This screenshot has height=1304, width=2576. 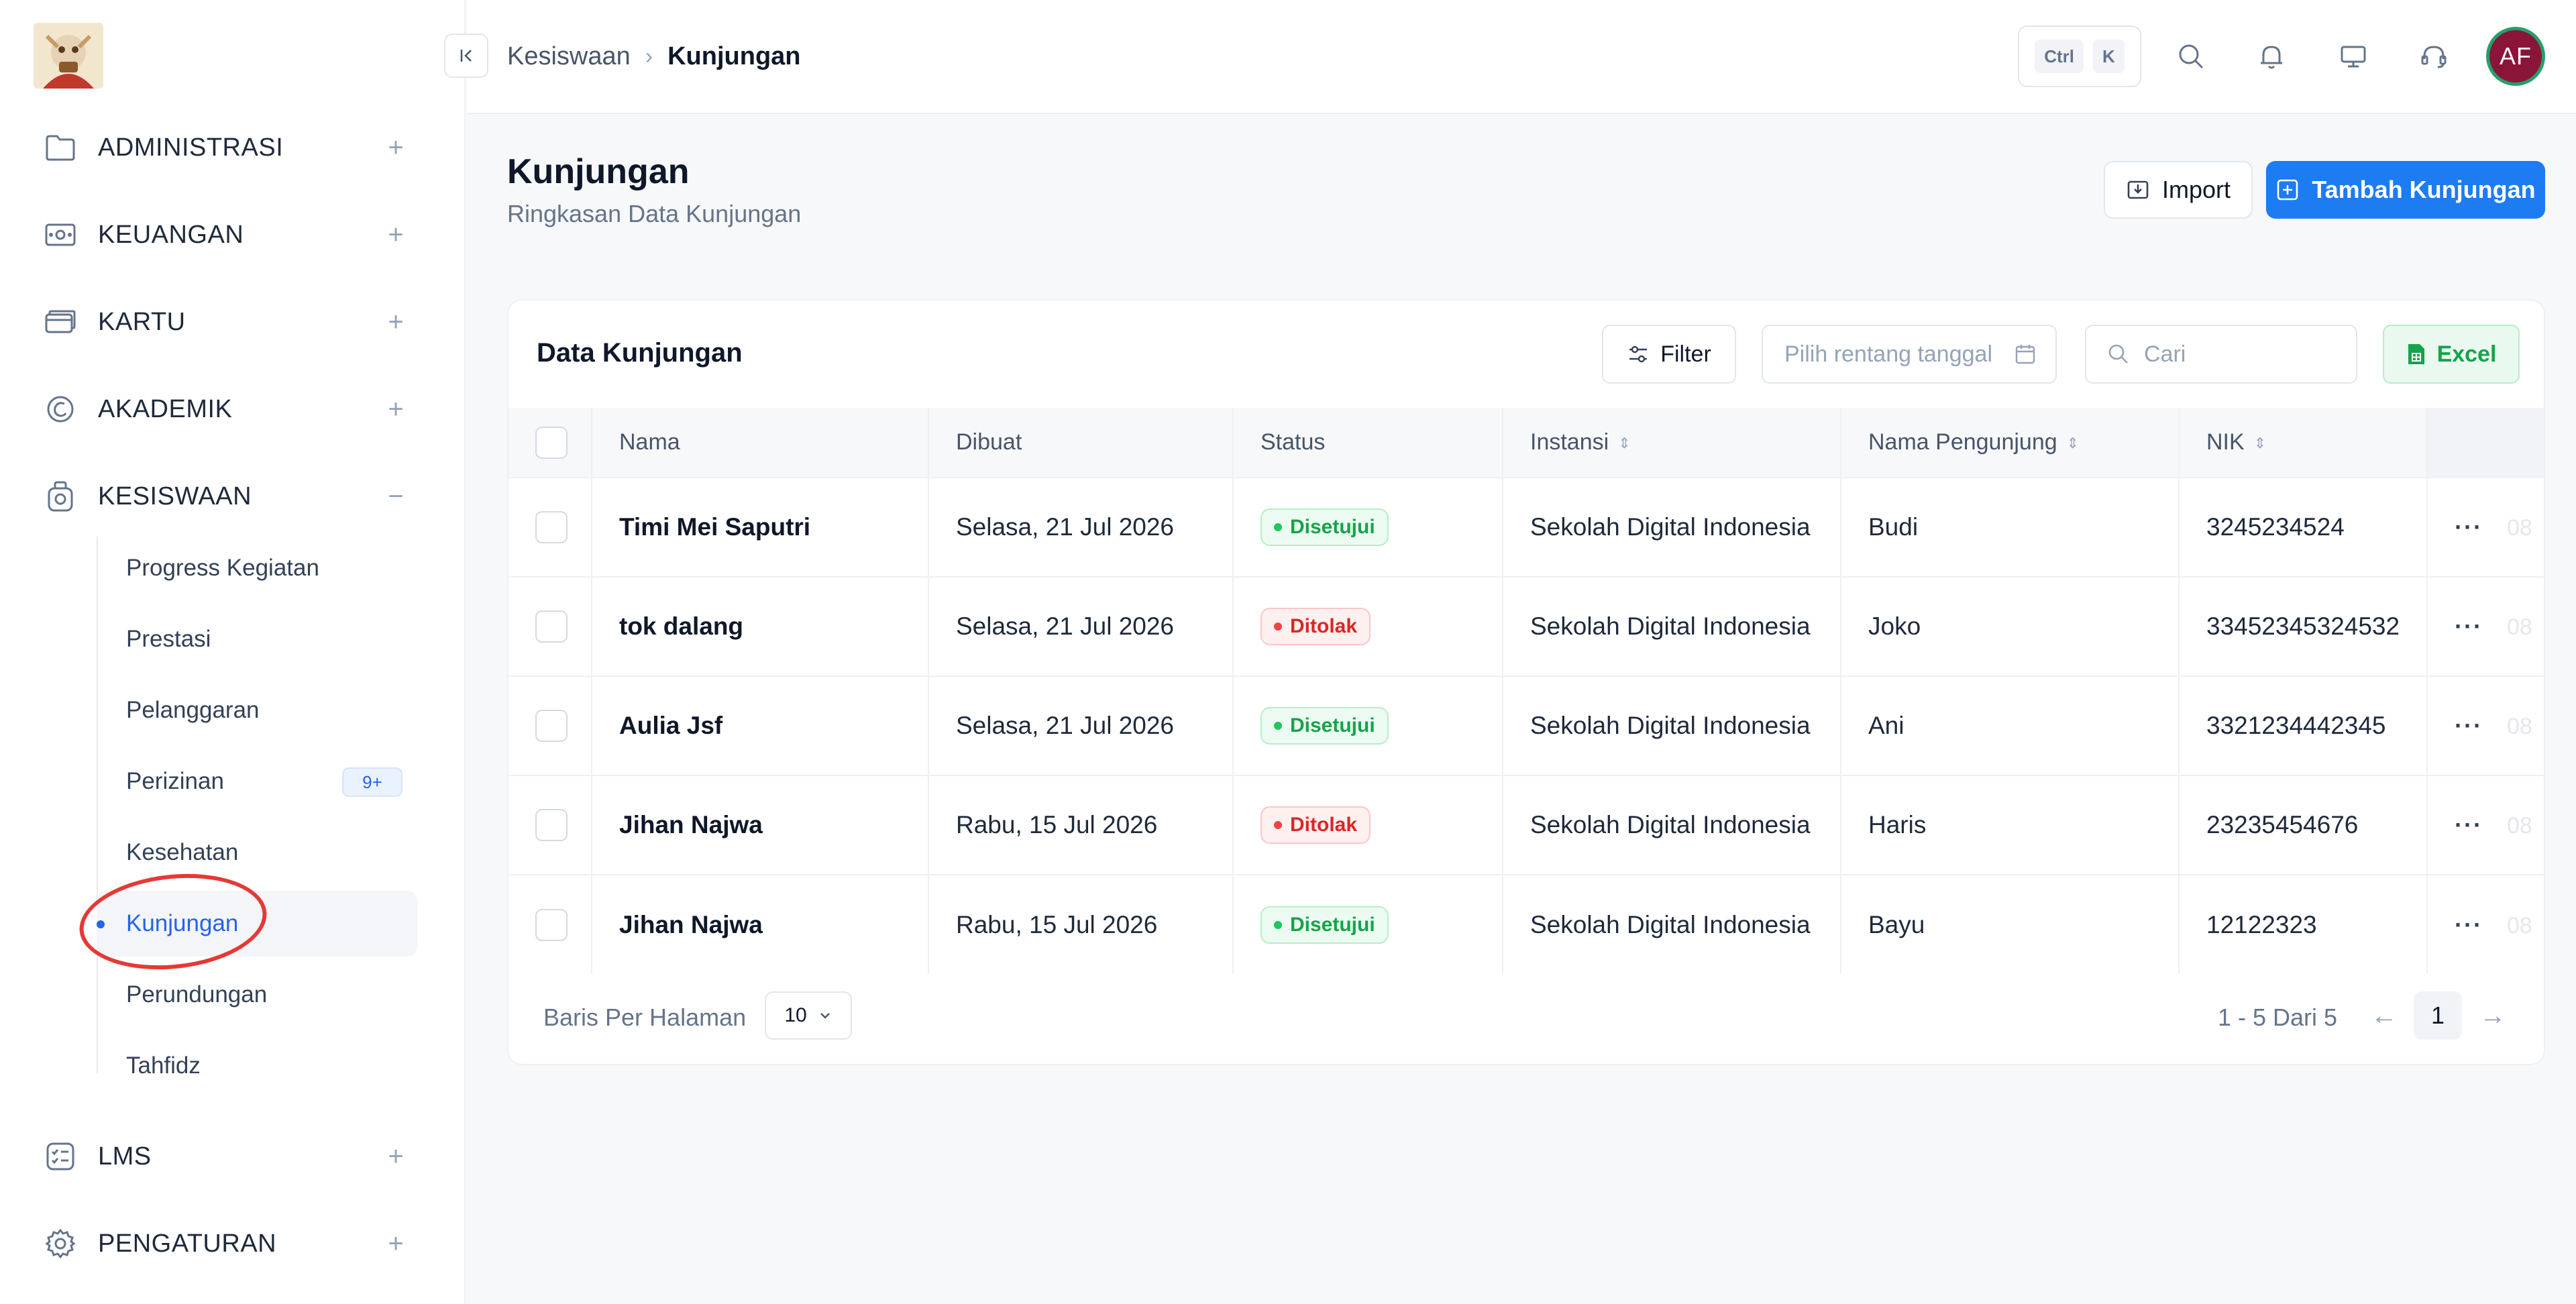 I want to click on status-badge: Ditolak, so click(x=1315, y=825).